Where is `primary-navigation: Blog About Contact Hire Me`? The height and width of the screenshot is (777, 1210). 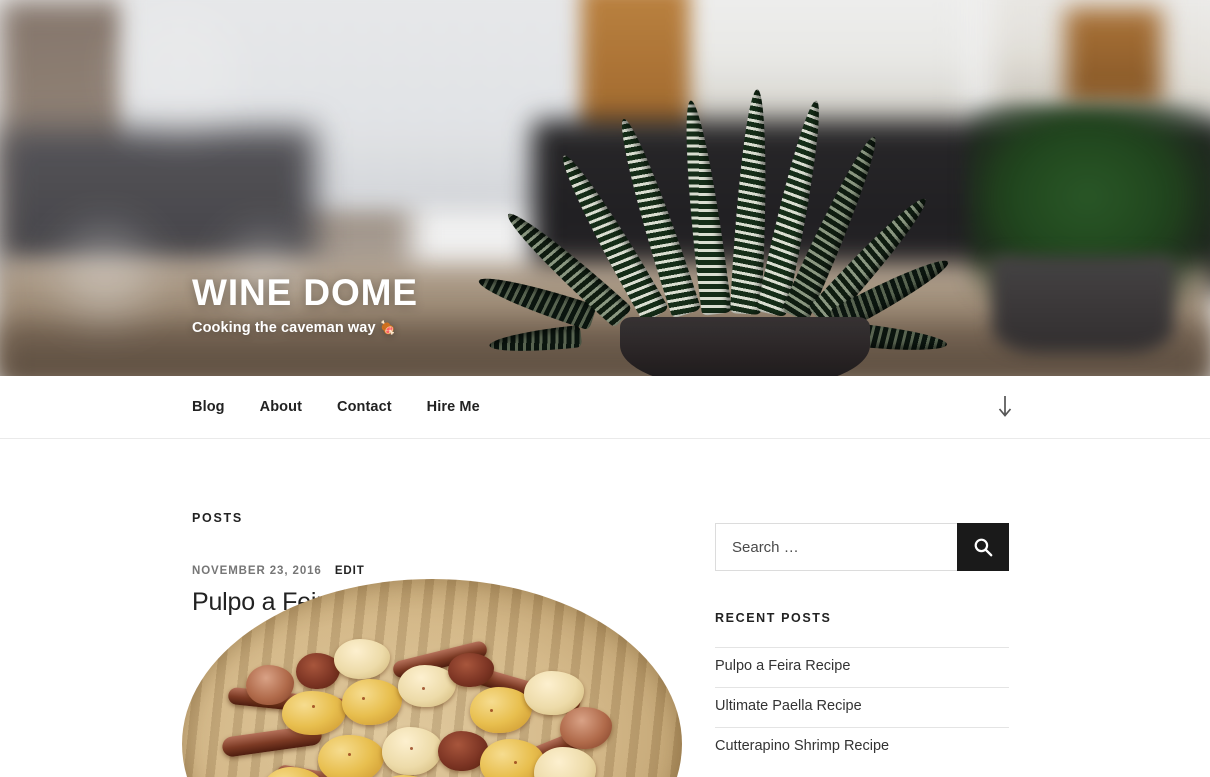
primary-navigation: Blog About Contact Hire Me is located at coordinates (605, 407).